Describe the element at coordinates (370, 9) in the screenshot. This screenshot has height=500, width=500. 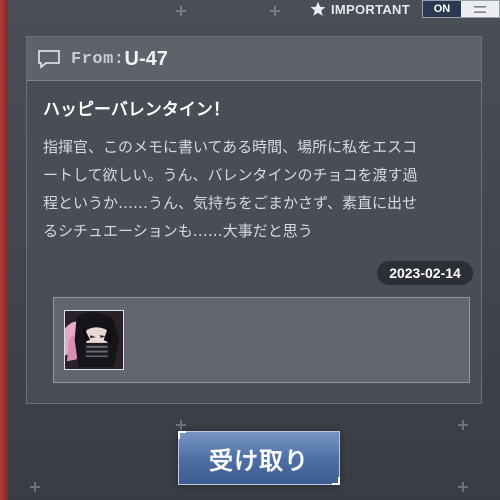
I see `important-label: IMPORTANT` at that location.